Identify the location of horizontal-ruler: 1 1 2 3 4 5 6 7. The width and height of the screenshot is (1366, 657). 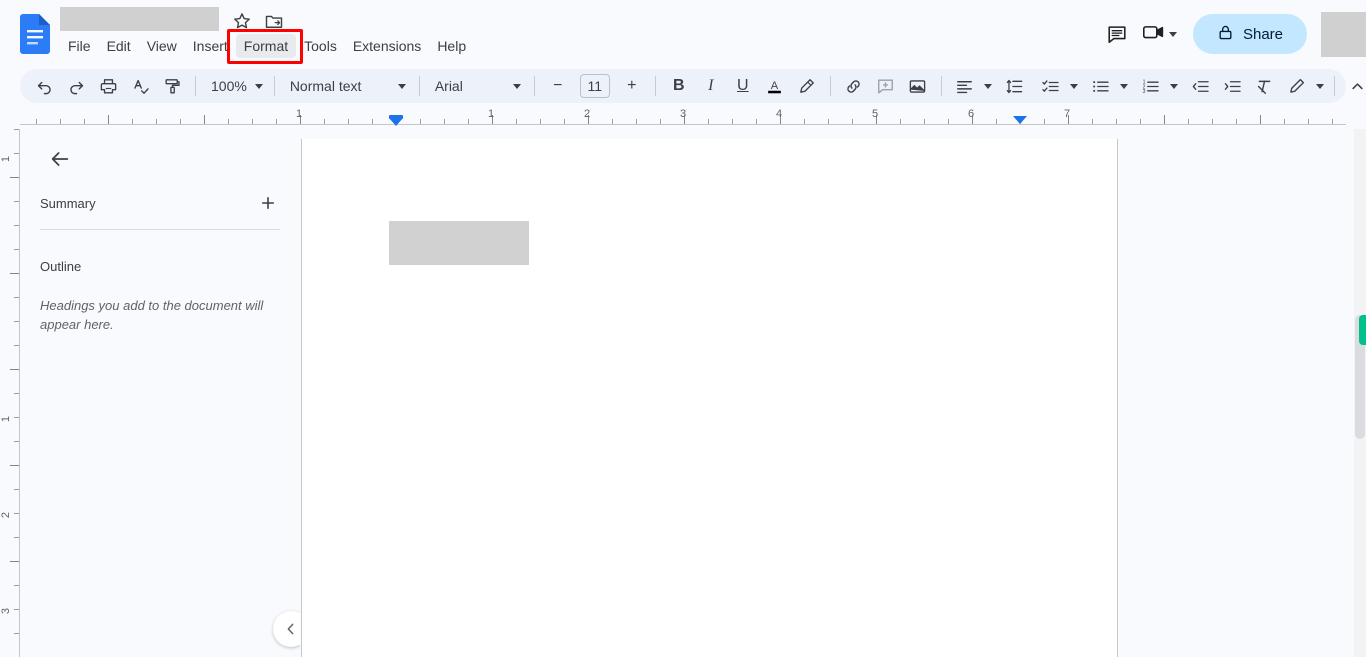
(683, 118).